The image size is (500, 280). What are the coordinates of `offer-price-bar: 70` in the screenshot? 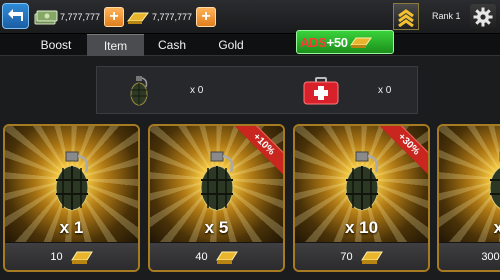 It's located at (361, 256).